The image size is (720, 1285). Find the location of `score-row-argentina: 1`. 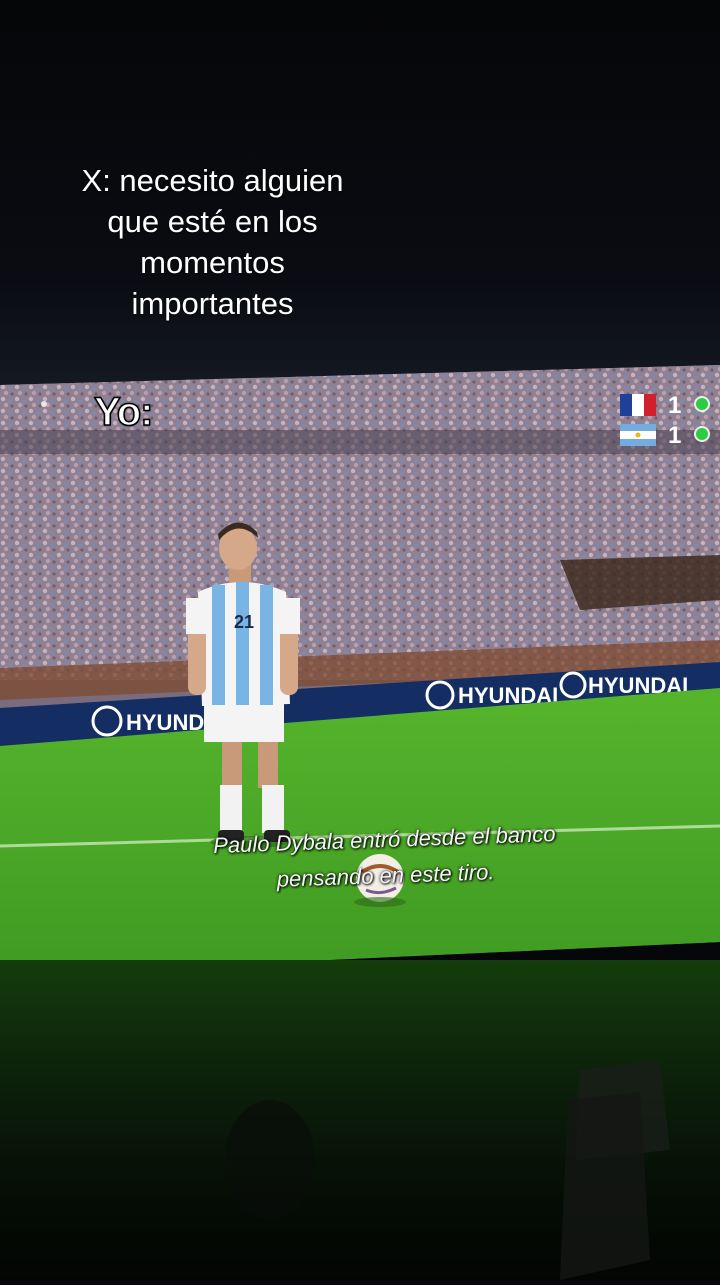

score-row-argentina: 1 is located at coordinates (668, 435).